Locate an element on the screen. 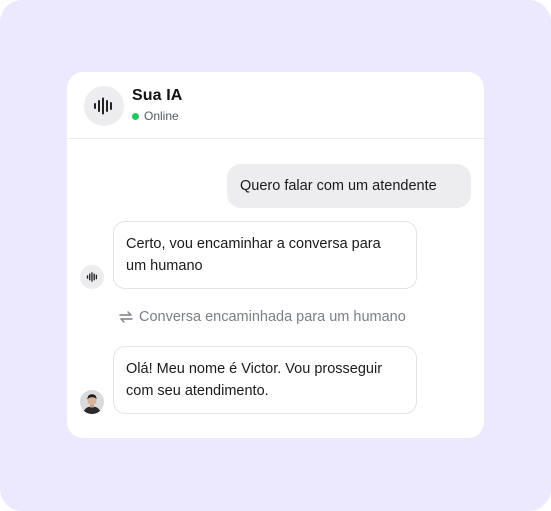  transfer-arrows-icon is located at coordinates (126, 317).